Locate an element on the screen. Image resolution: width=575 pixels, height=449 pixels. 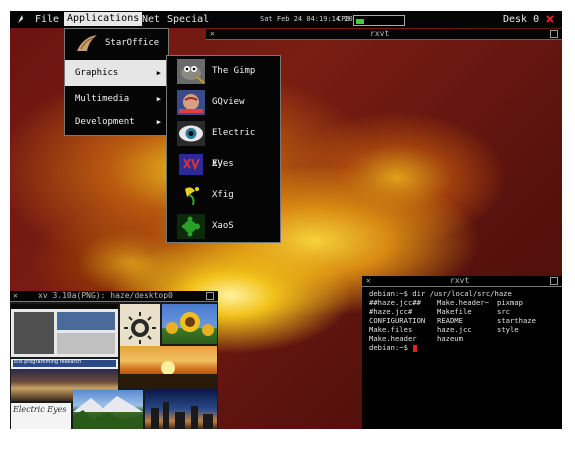
cpu-label: CPU is located at coordinates (343, 19).